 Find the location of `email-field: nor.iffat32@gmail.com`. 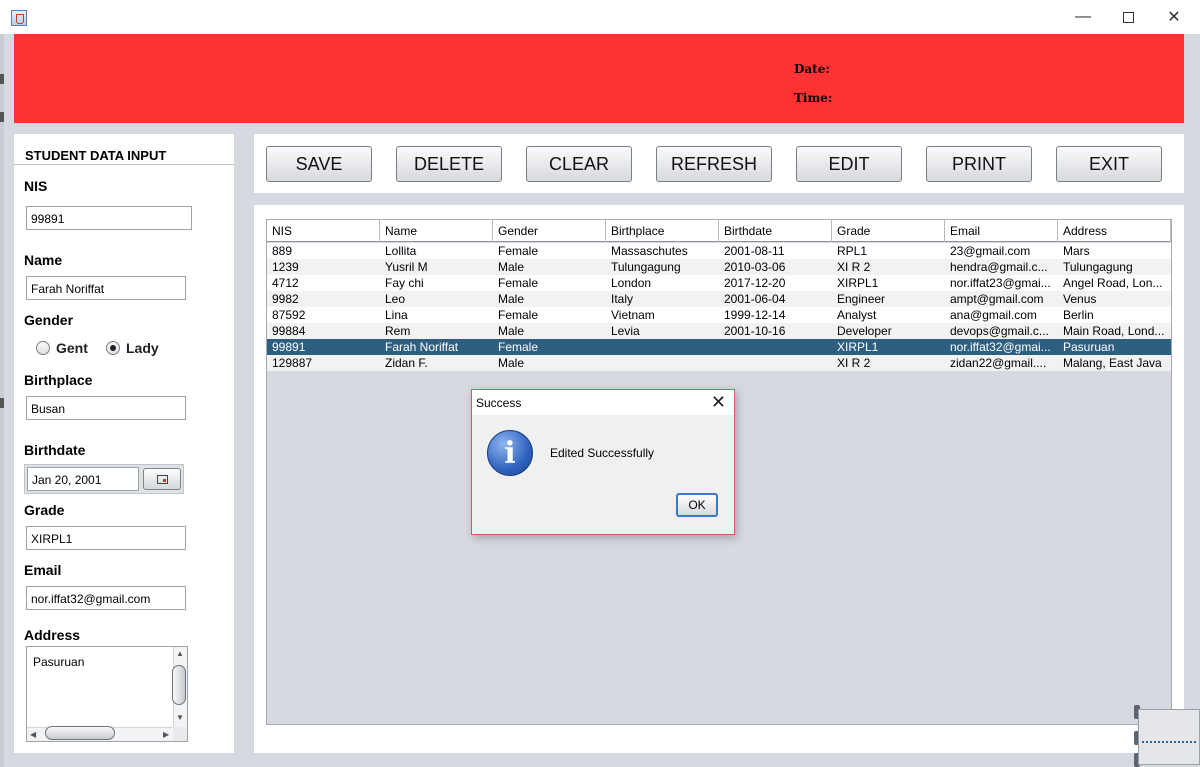

email-field: nor.iffat32@gmail.com is located at coordinates (106, 598).